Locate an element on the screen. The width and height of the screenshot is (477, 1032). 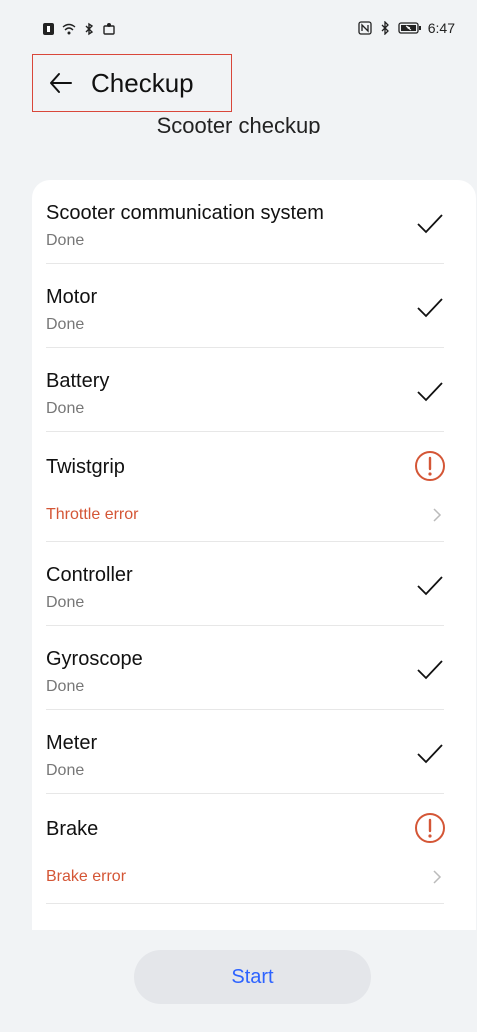
error-text: Throttle error is located at coordinates (92, 514).